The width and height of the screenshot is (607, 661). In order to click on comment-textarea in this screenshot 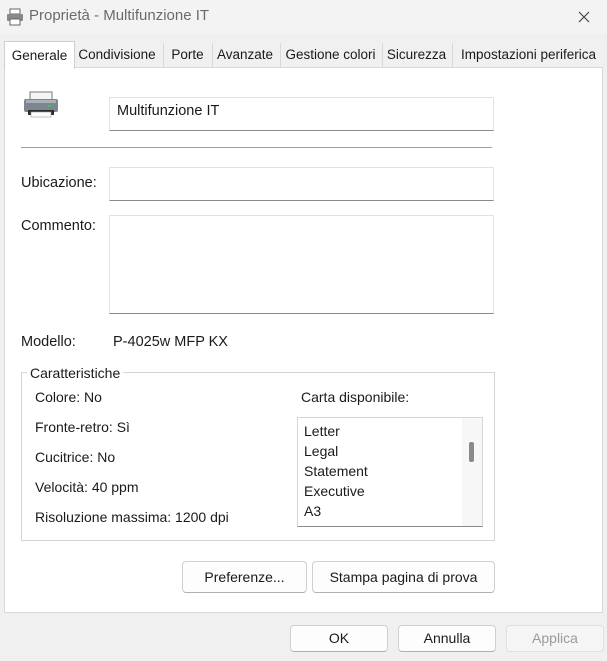, I will do `click(301, 264)`.